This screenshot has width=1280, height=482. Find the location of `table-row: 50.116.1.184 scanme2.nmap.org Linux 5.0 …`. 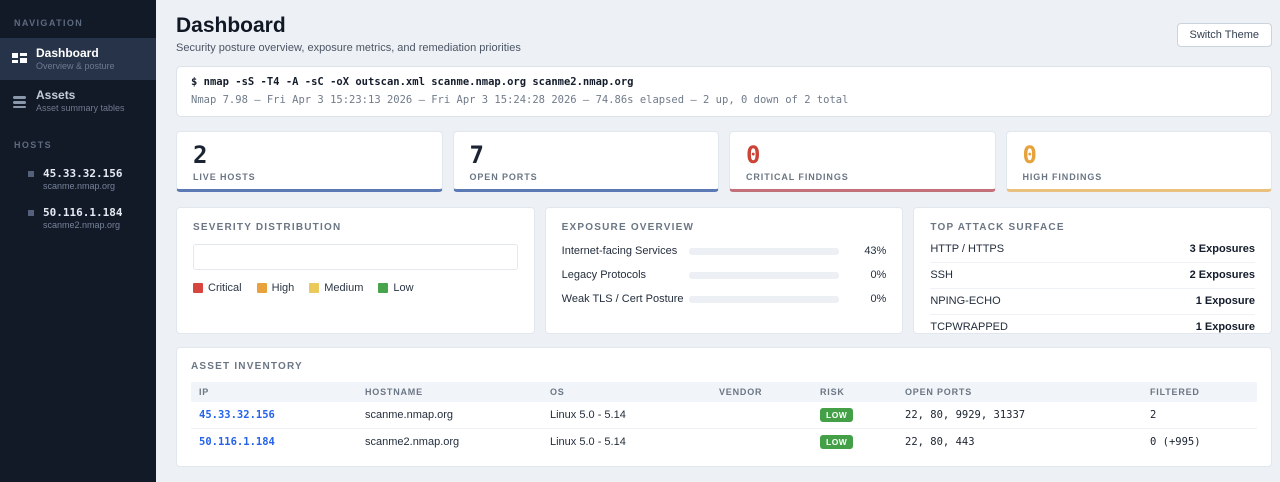

table-row: 50.116.1.184 scanme2.nmap.org Linux 5.0 … is located at coordinates (724, 442).